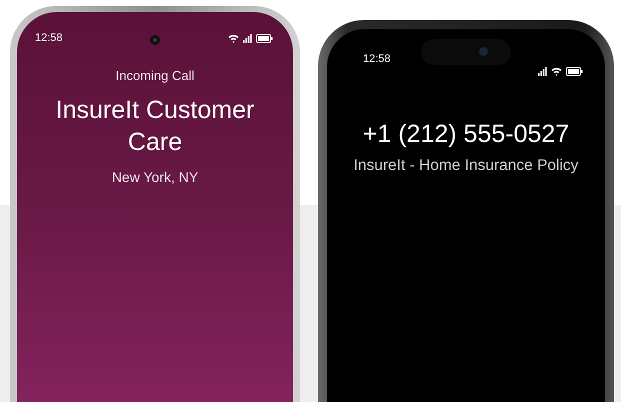 The width and height of the screenshot is (621, 402). I want to click on phone-number: +1 (212) 555-0527, so click(466, 134).